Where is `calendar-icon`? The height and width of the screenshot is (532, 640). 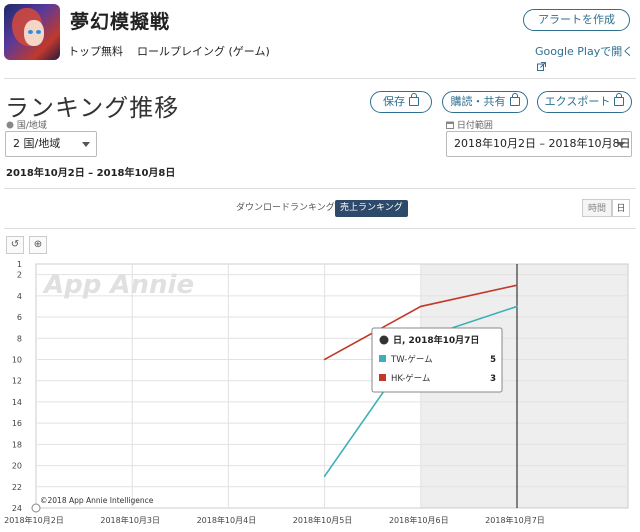
calendar-icon is located at coordinates (450, 125).